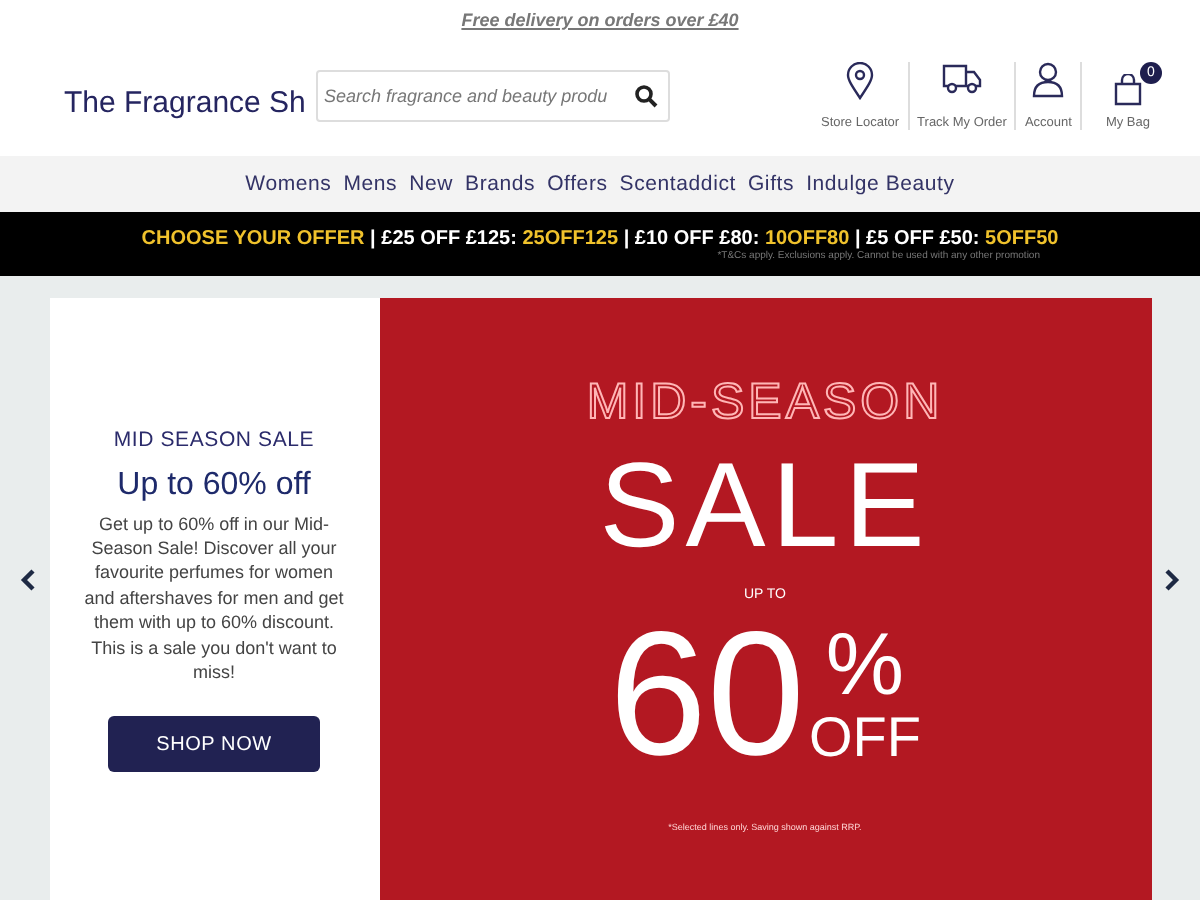  What do you see at coordinates (860, 81) in the screenshot?
I see `location-pin-icon` at bounding box center [860, 81].